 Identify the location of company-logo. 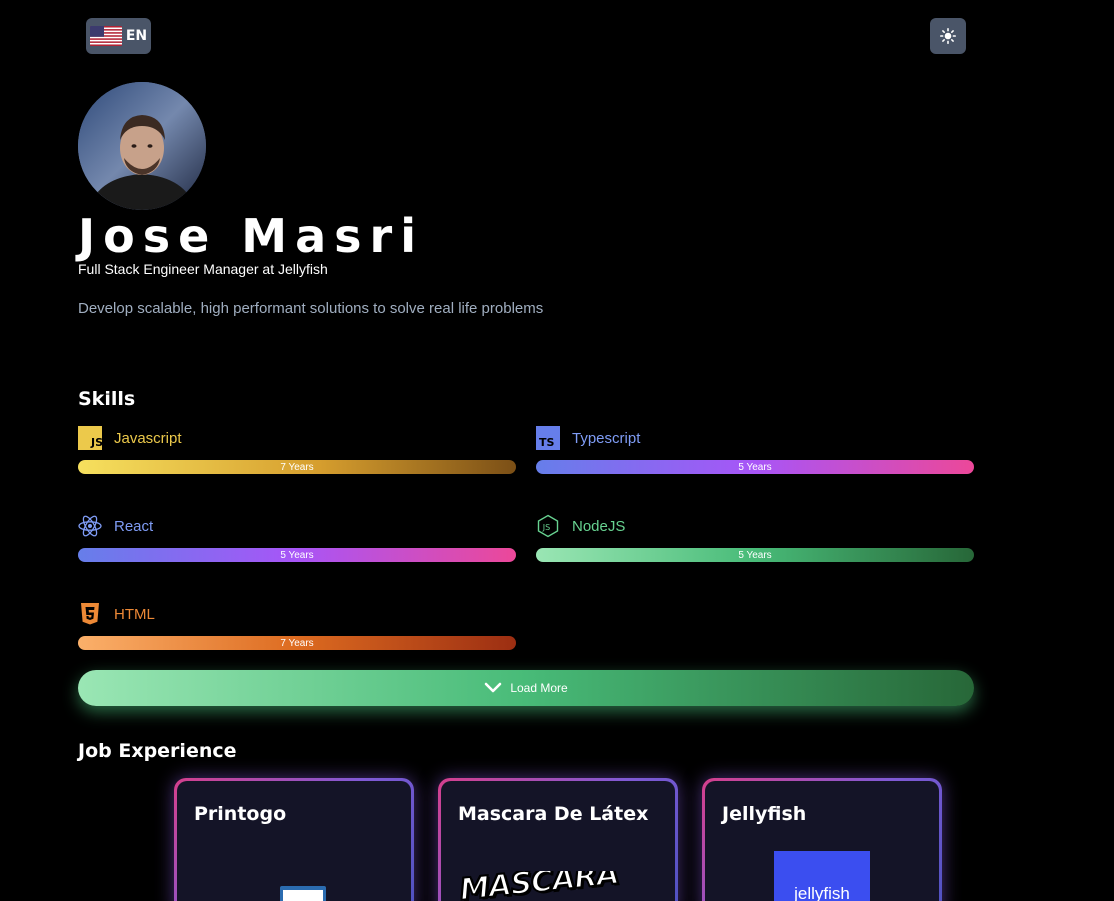
(303, 893).